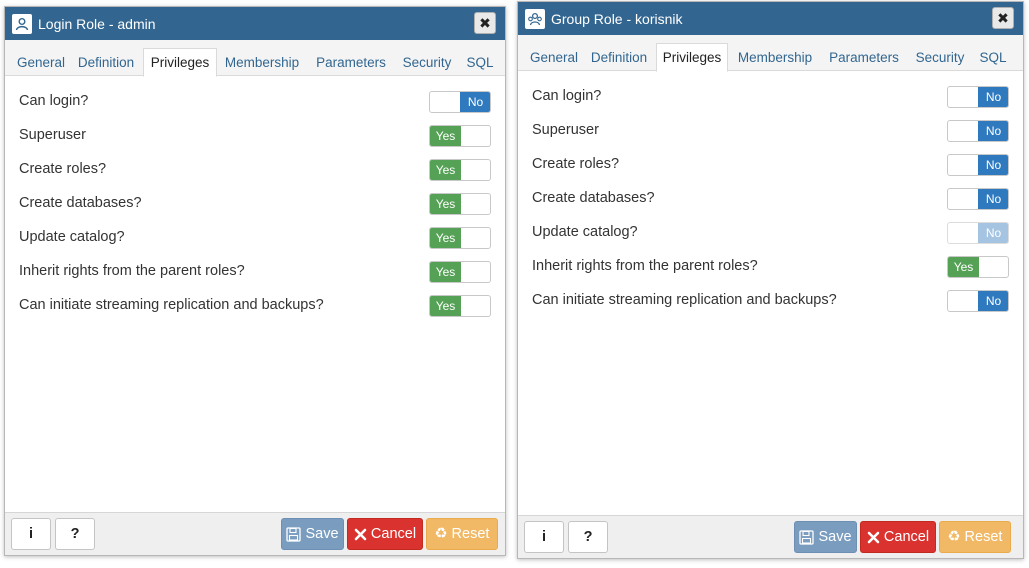  Describe the element at coordinates (97, 23) in the screenshot. I see `dialog-title: Login Role - admin` at that location.